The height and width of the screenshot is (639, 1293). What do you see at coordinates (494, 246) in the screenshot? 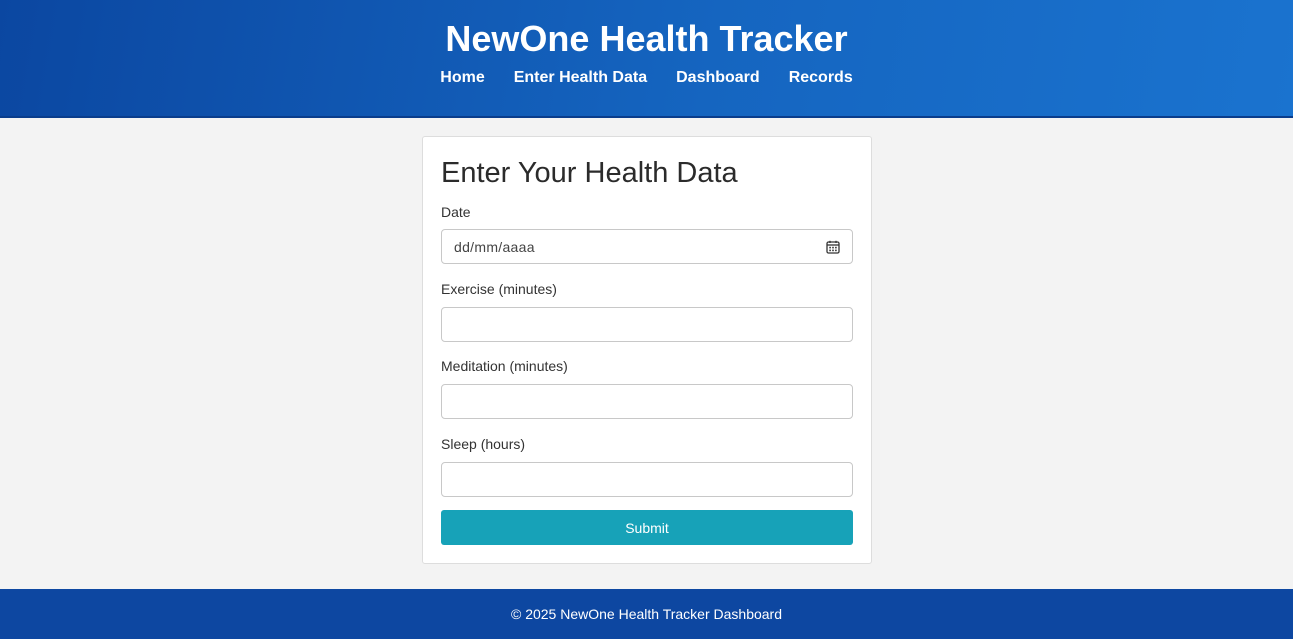
I see `date-placeholder: dd/mm/aaaa` at bounding box center [494, 246].